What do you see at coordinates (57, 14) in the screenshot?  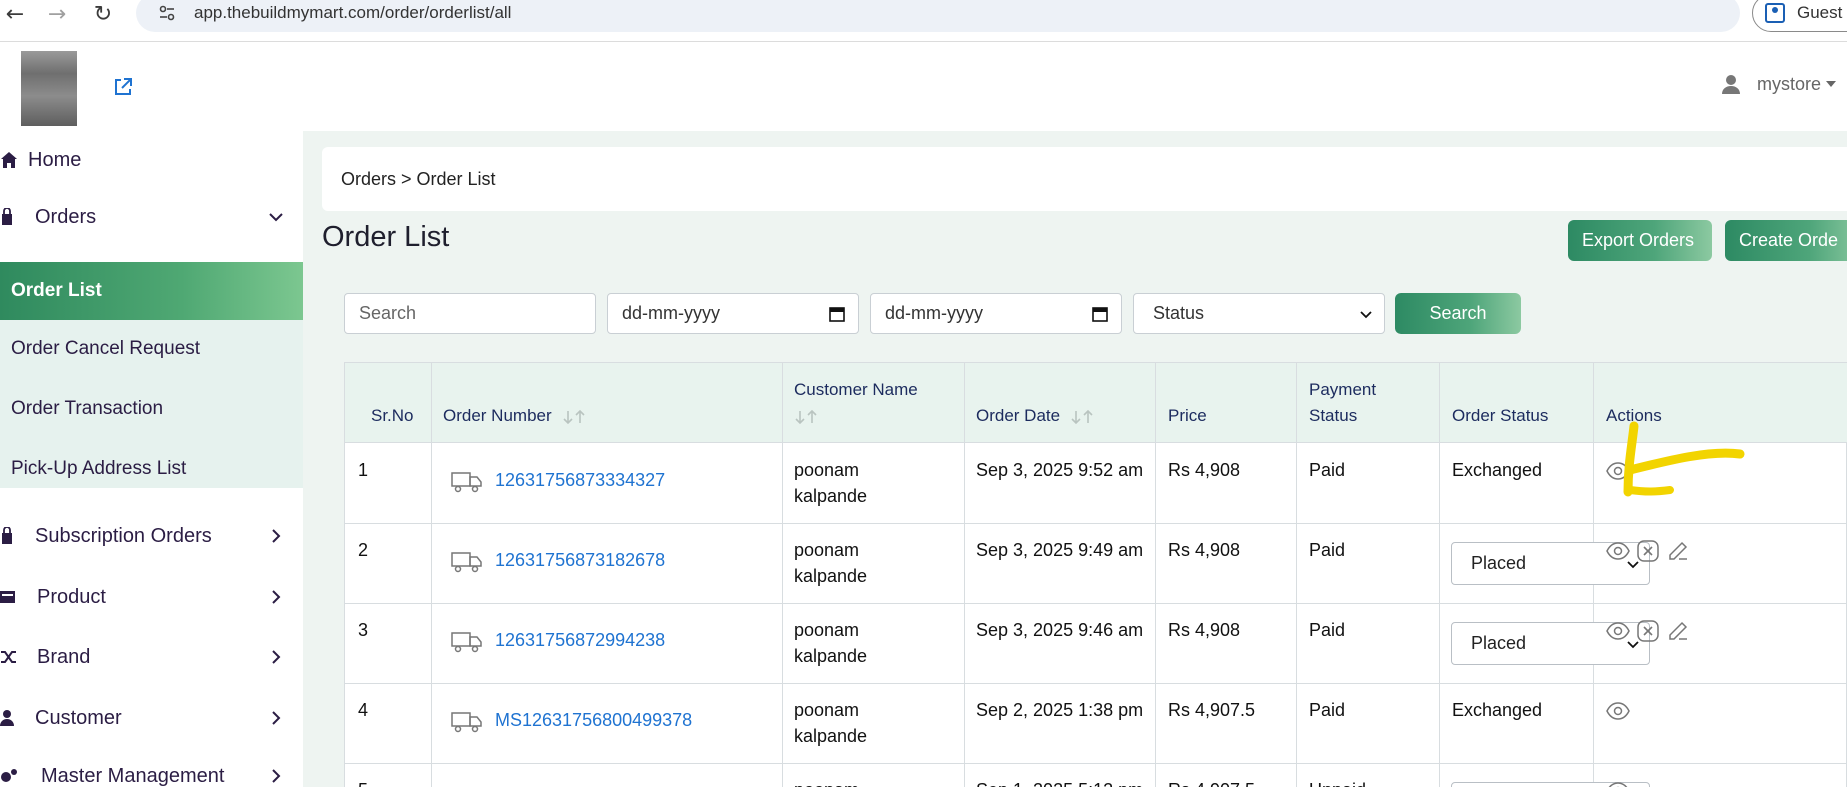 I see `forward-icon: →` at bounding box center [57, 14].